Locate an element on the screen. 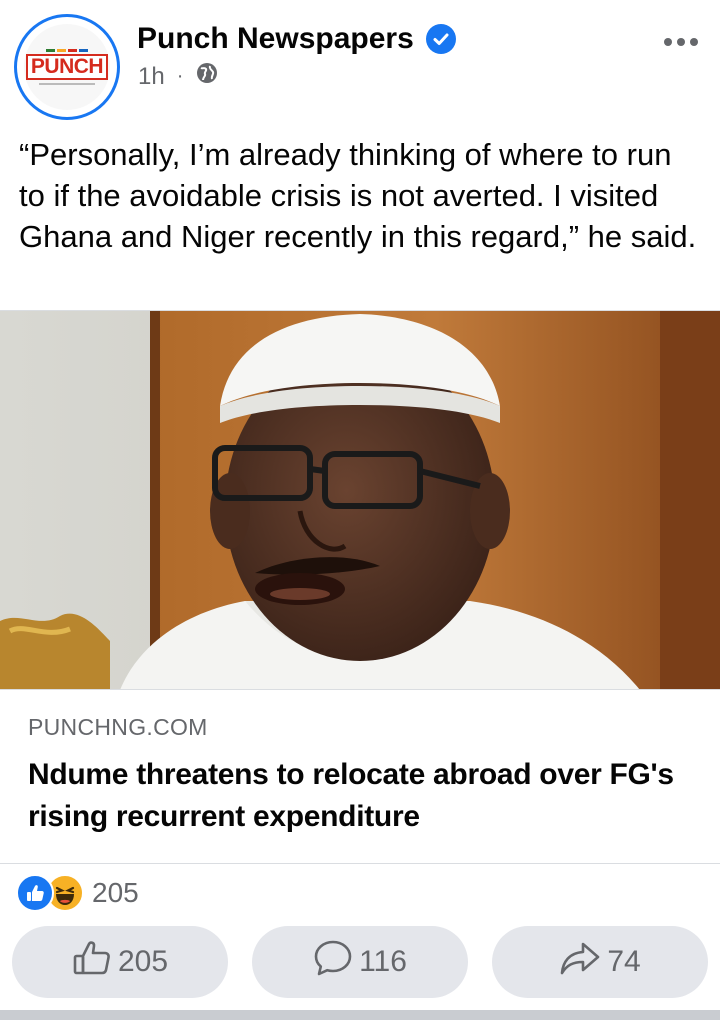 This screenshot has width=720, height=1020. like-button: 205 is located at coordinates (120, 962).